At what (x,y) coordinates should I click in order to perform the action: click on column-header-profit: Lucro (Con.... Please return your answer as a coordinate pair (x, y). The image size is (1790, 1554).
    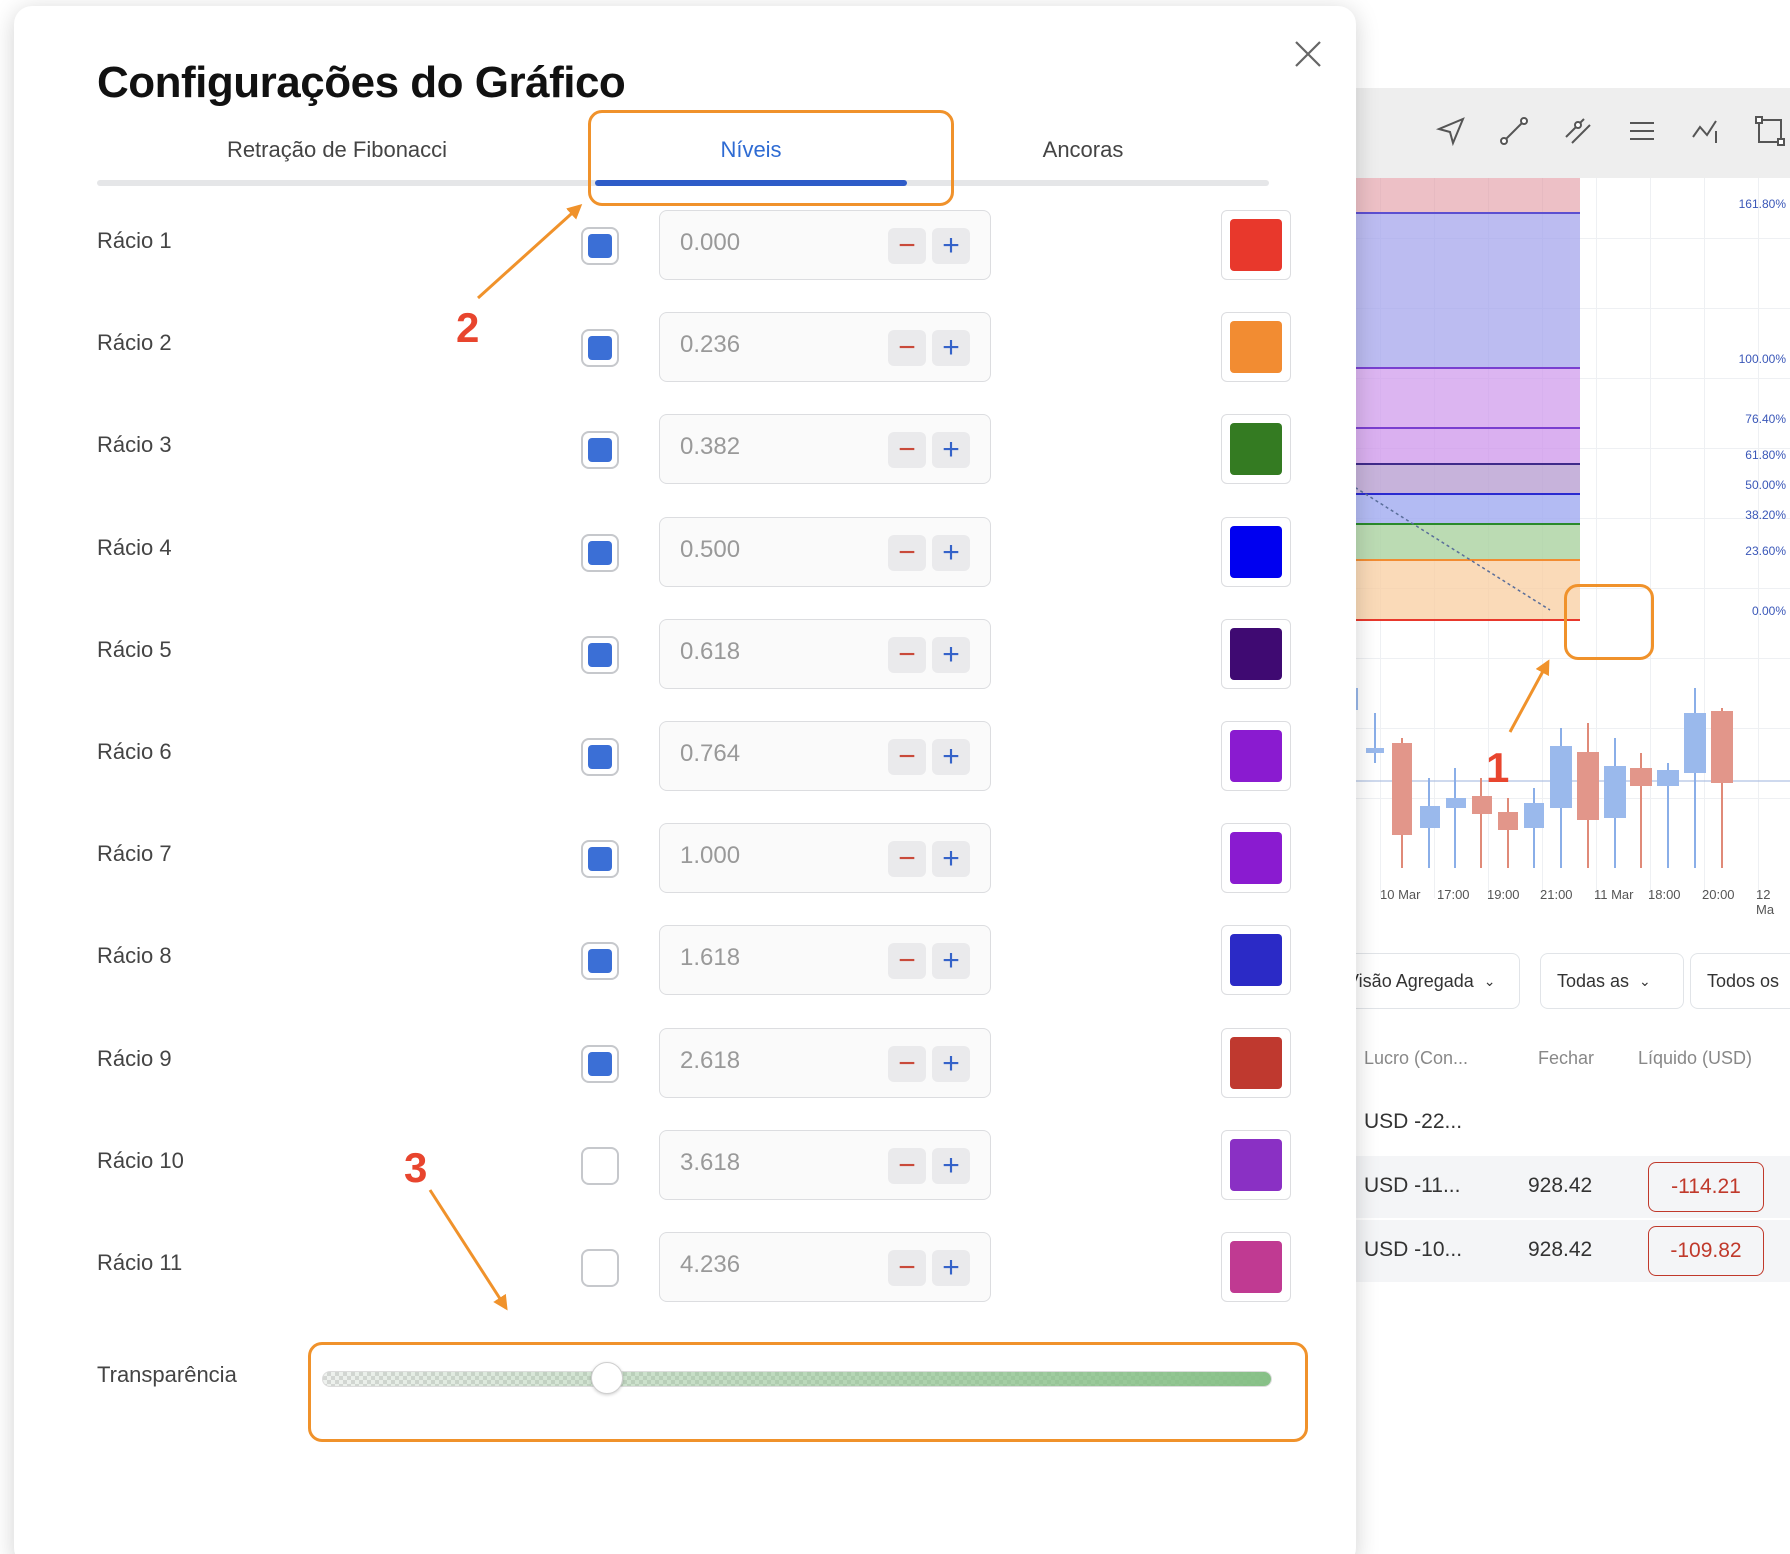
    Looking at the image, I should click on (1416, 1058).